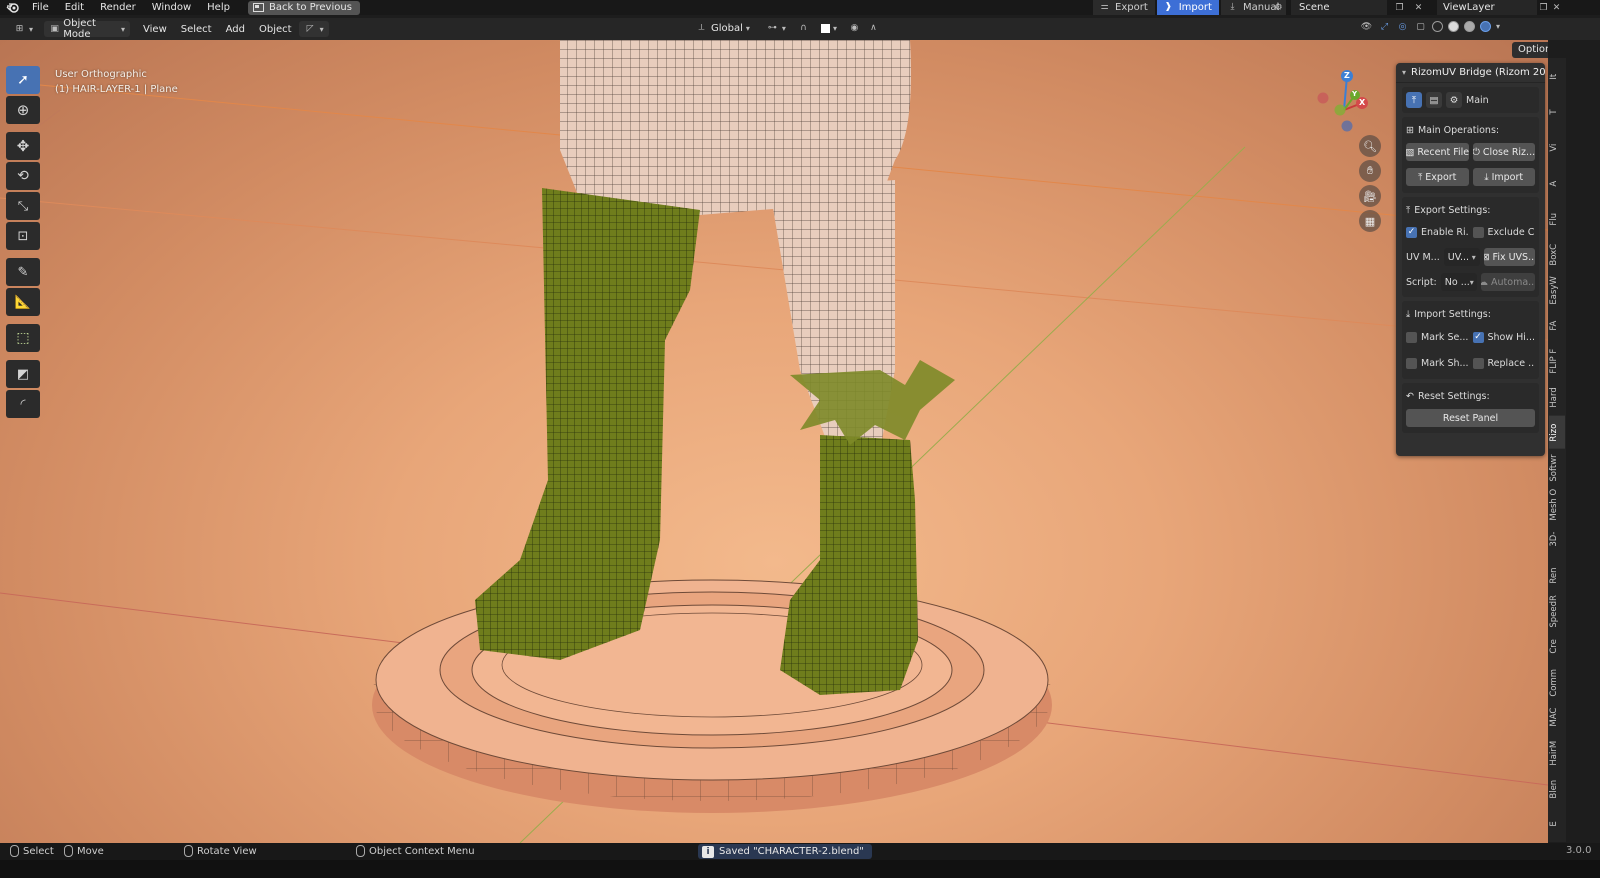 The height and width of the screenshot is (878, 1600). I want to click on blender-logo-icon, so click(12, 7).